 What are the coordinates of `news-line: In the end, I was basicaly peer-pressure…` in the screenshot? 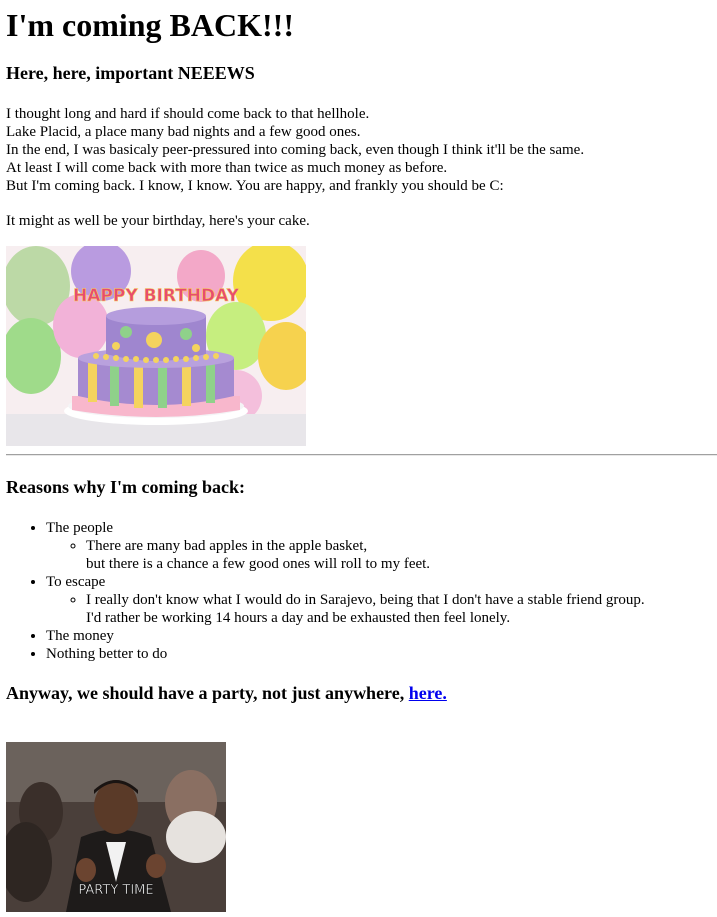 It's located at (295, 150).